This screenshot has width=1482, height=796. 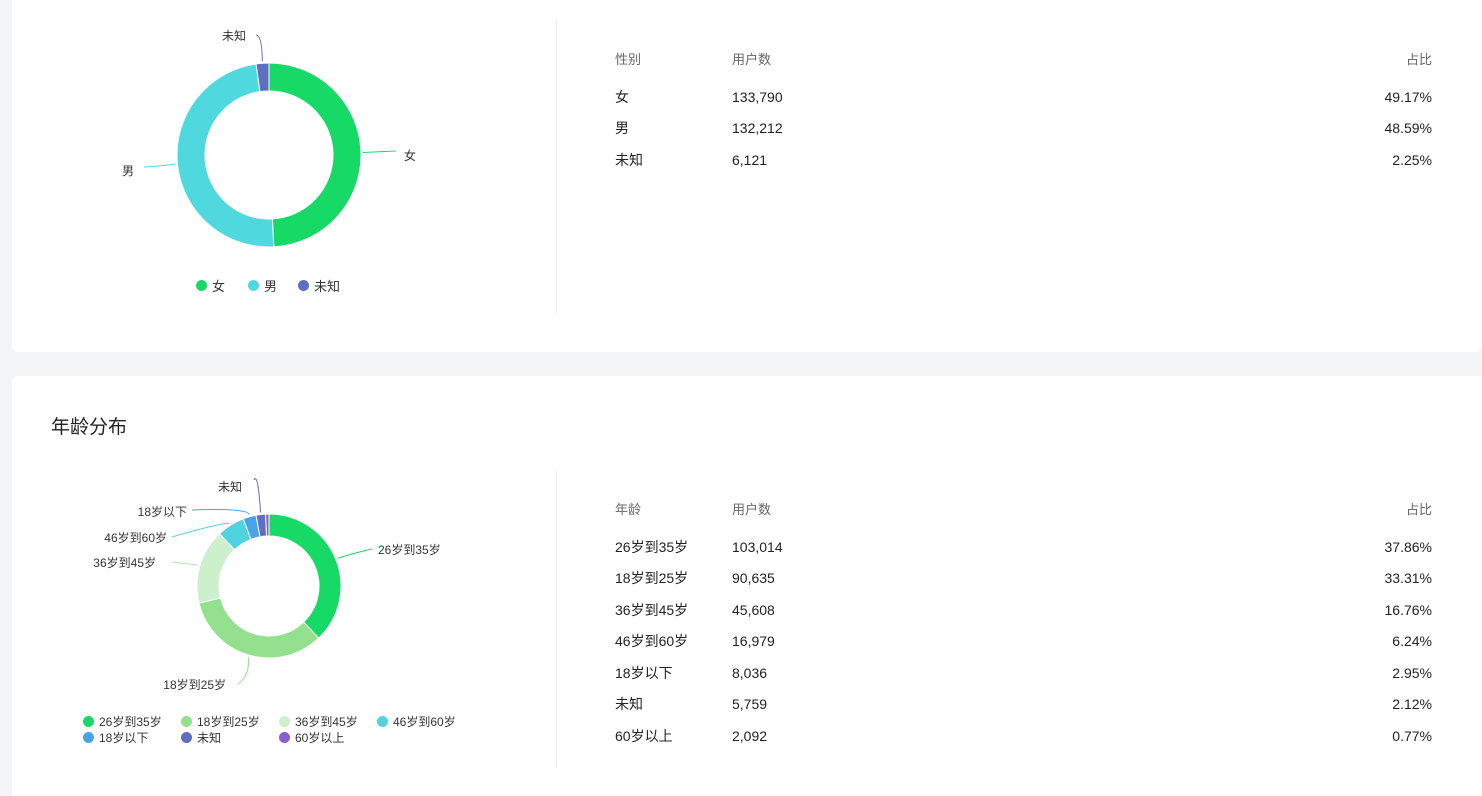 I want to click on legend-label: 36岁到45岁, so click(x=326, y=722).